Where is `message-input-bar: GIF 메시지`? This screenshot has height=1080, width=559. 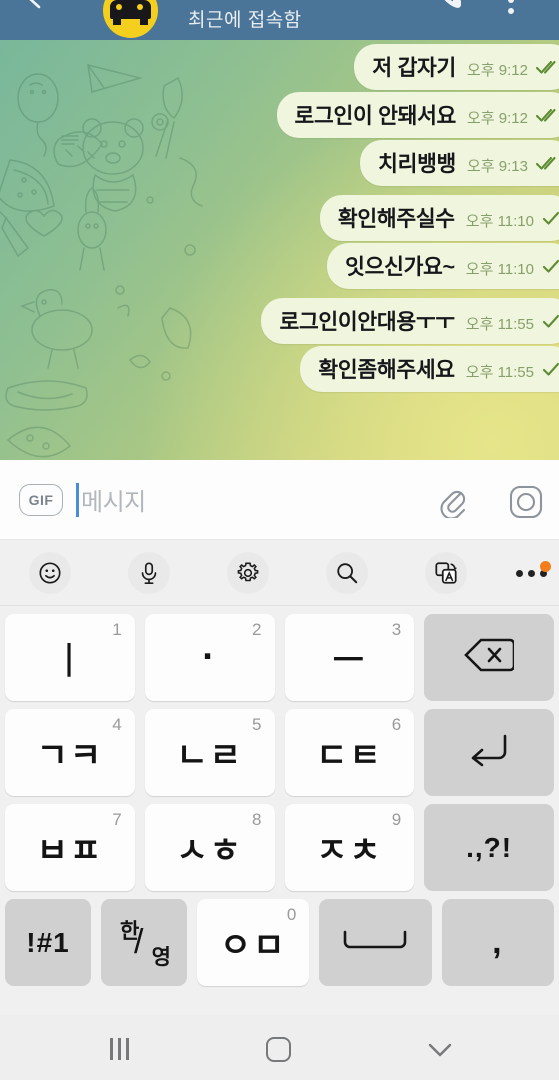
message-input-bar: GIF 메시지 is located at coordinates (279, 500).